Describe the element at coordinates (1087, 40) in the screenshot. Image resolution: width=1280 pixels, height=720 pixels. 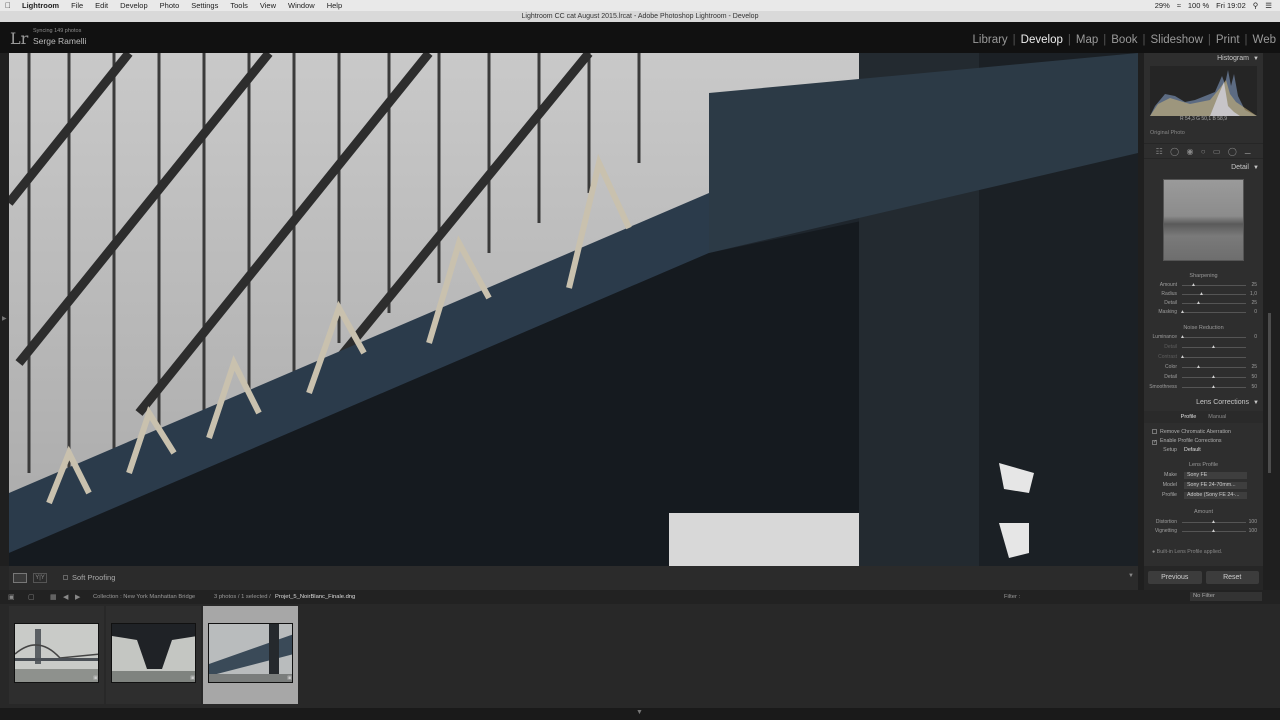
I see `module-map: Map` at that location.